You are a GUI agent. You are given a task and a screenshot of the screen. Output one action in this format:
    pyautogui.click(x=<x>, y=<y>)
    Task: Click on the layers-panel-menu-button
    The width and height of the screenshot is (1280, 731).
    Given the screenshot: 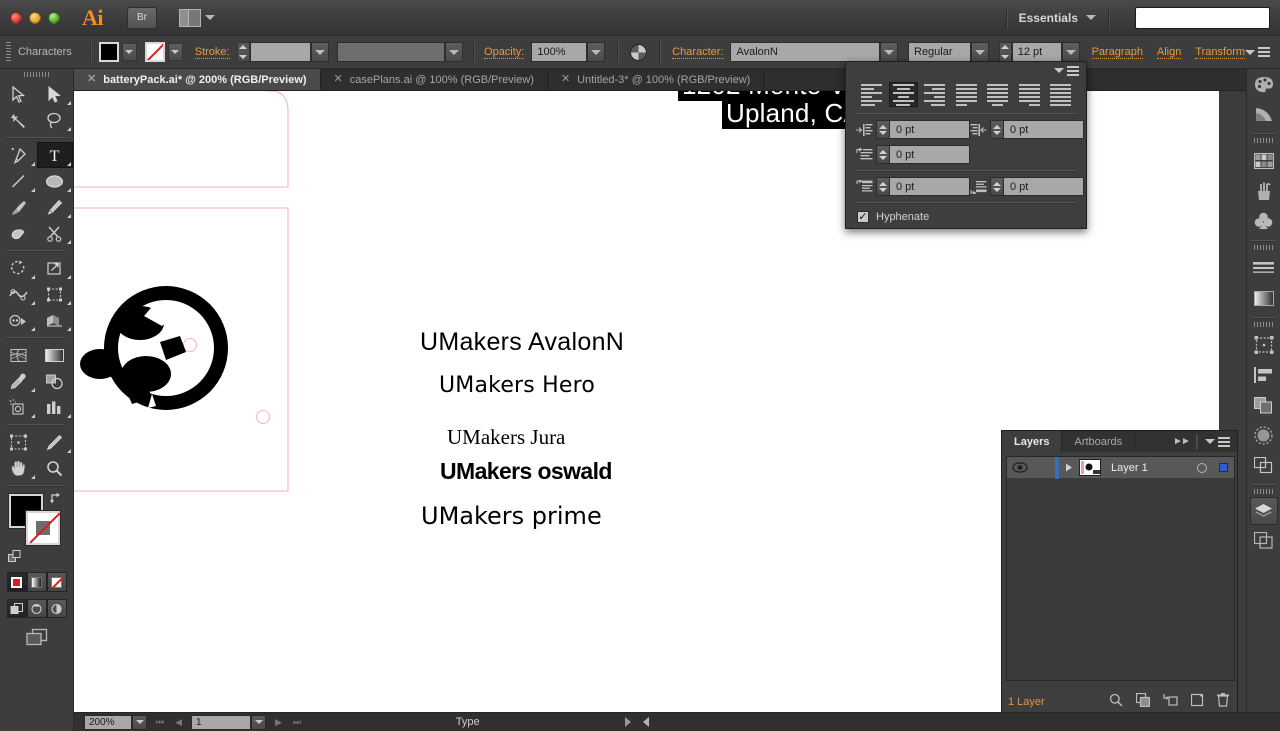 What is the action you would take?
    pyautogui.click(x=1217, y=441)
    